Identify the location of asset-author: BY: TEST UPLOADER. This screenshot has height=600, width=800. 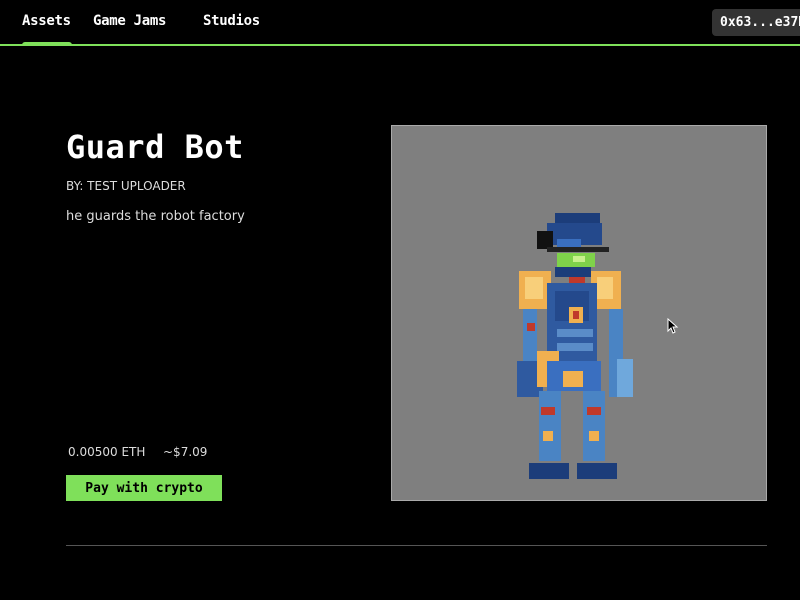
(126, 186).